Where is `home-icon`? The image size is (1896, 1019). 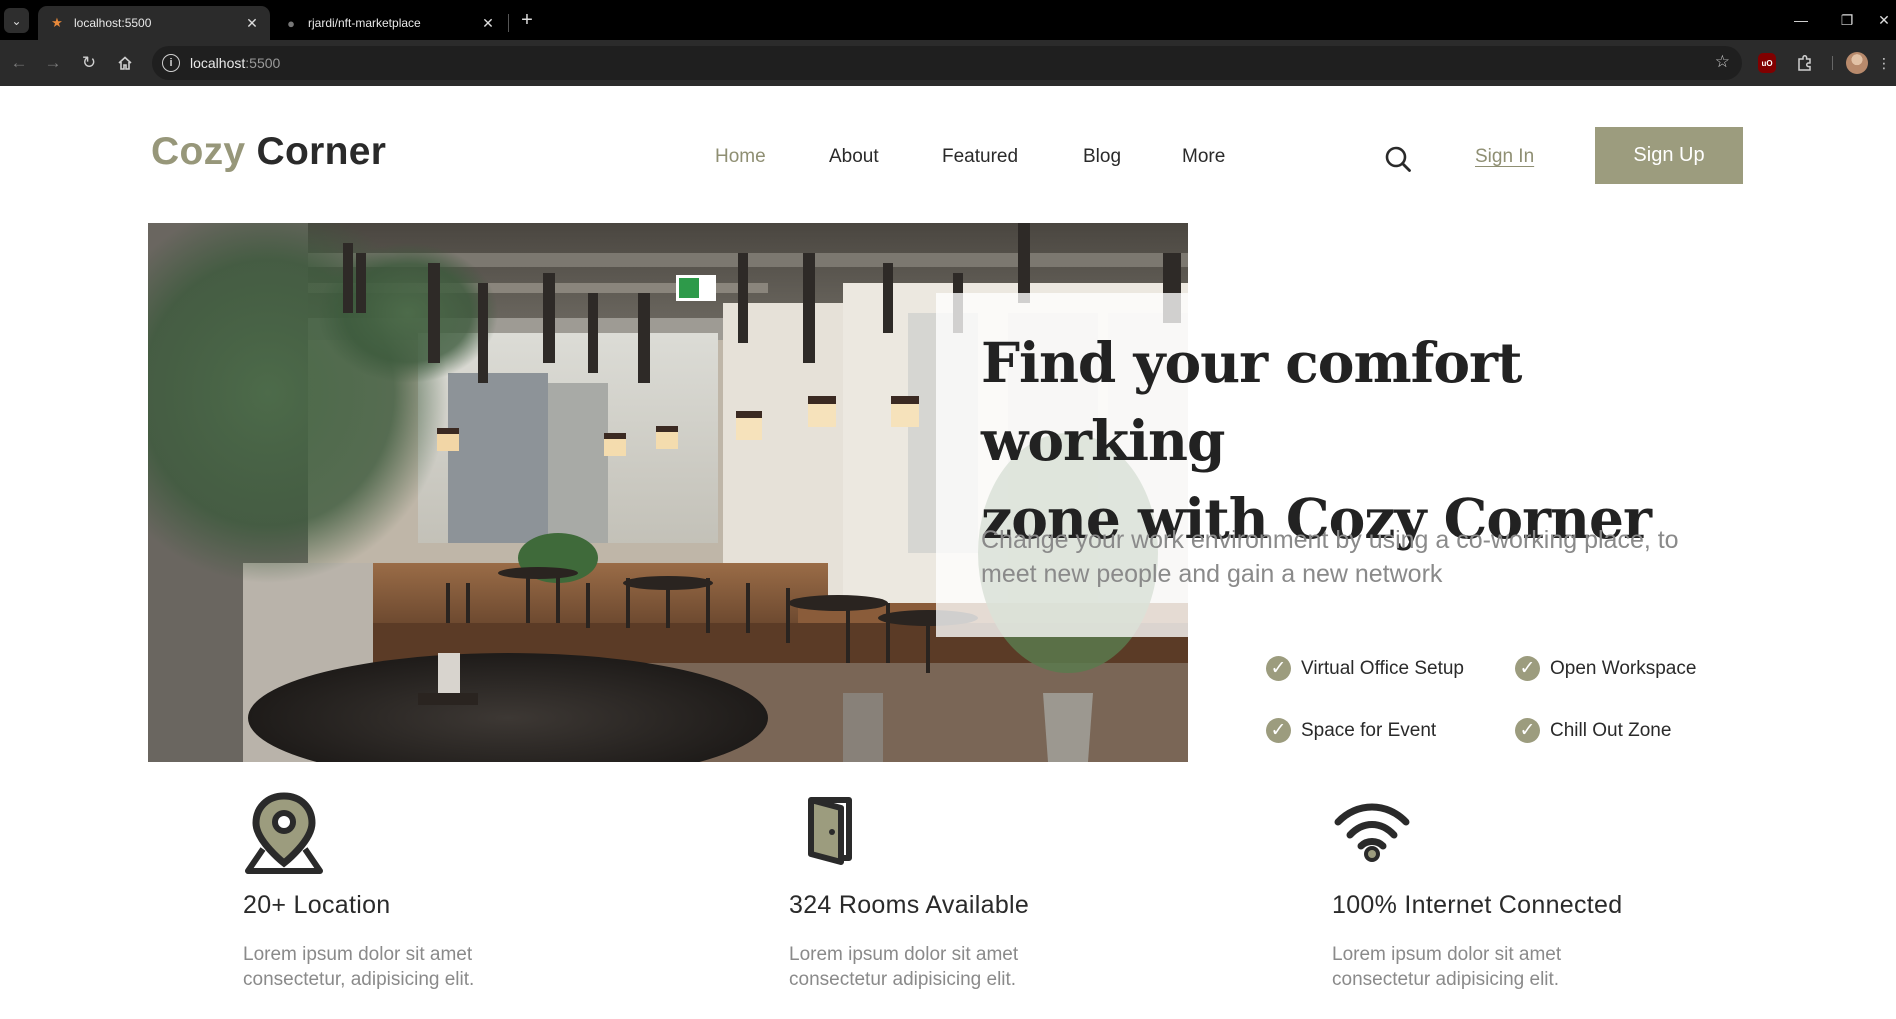 home-icon is located at coordinates (125, 63).